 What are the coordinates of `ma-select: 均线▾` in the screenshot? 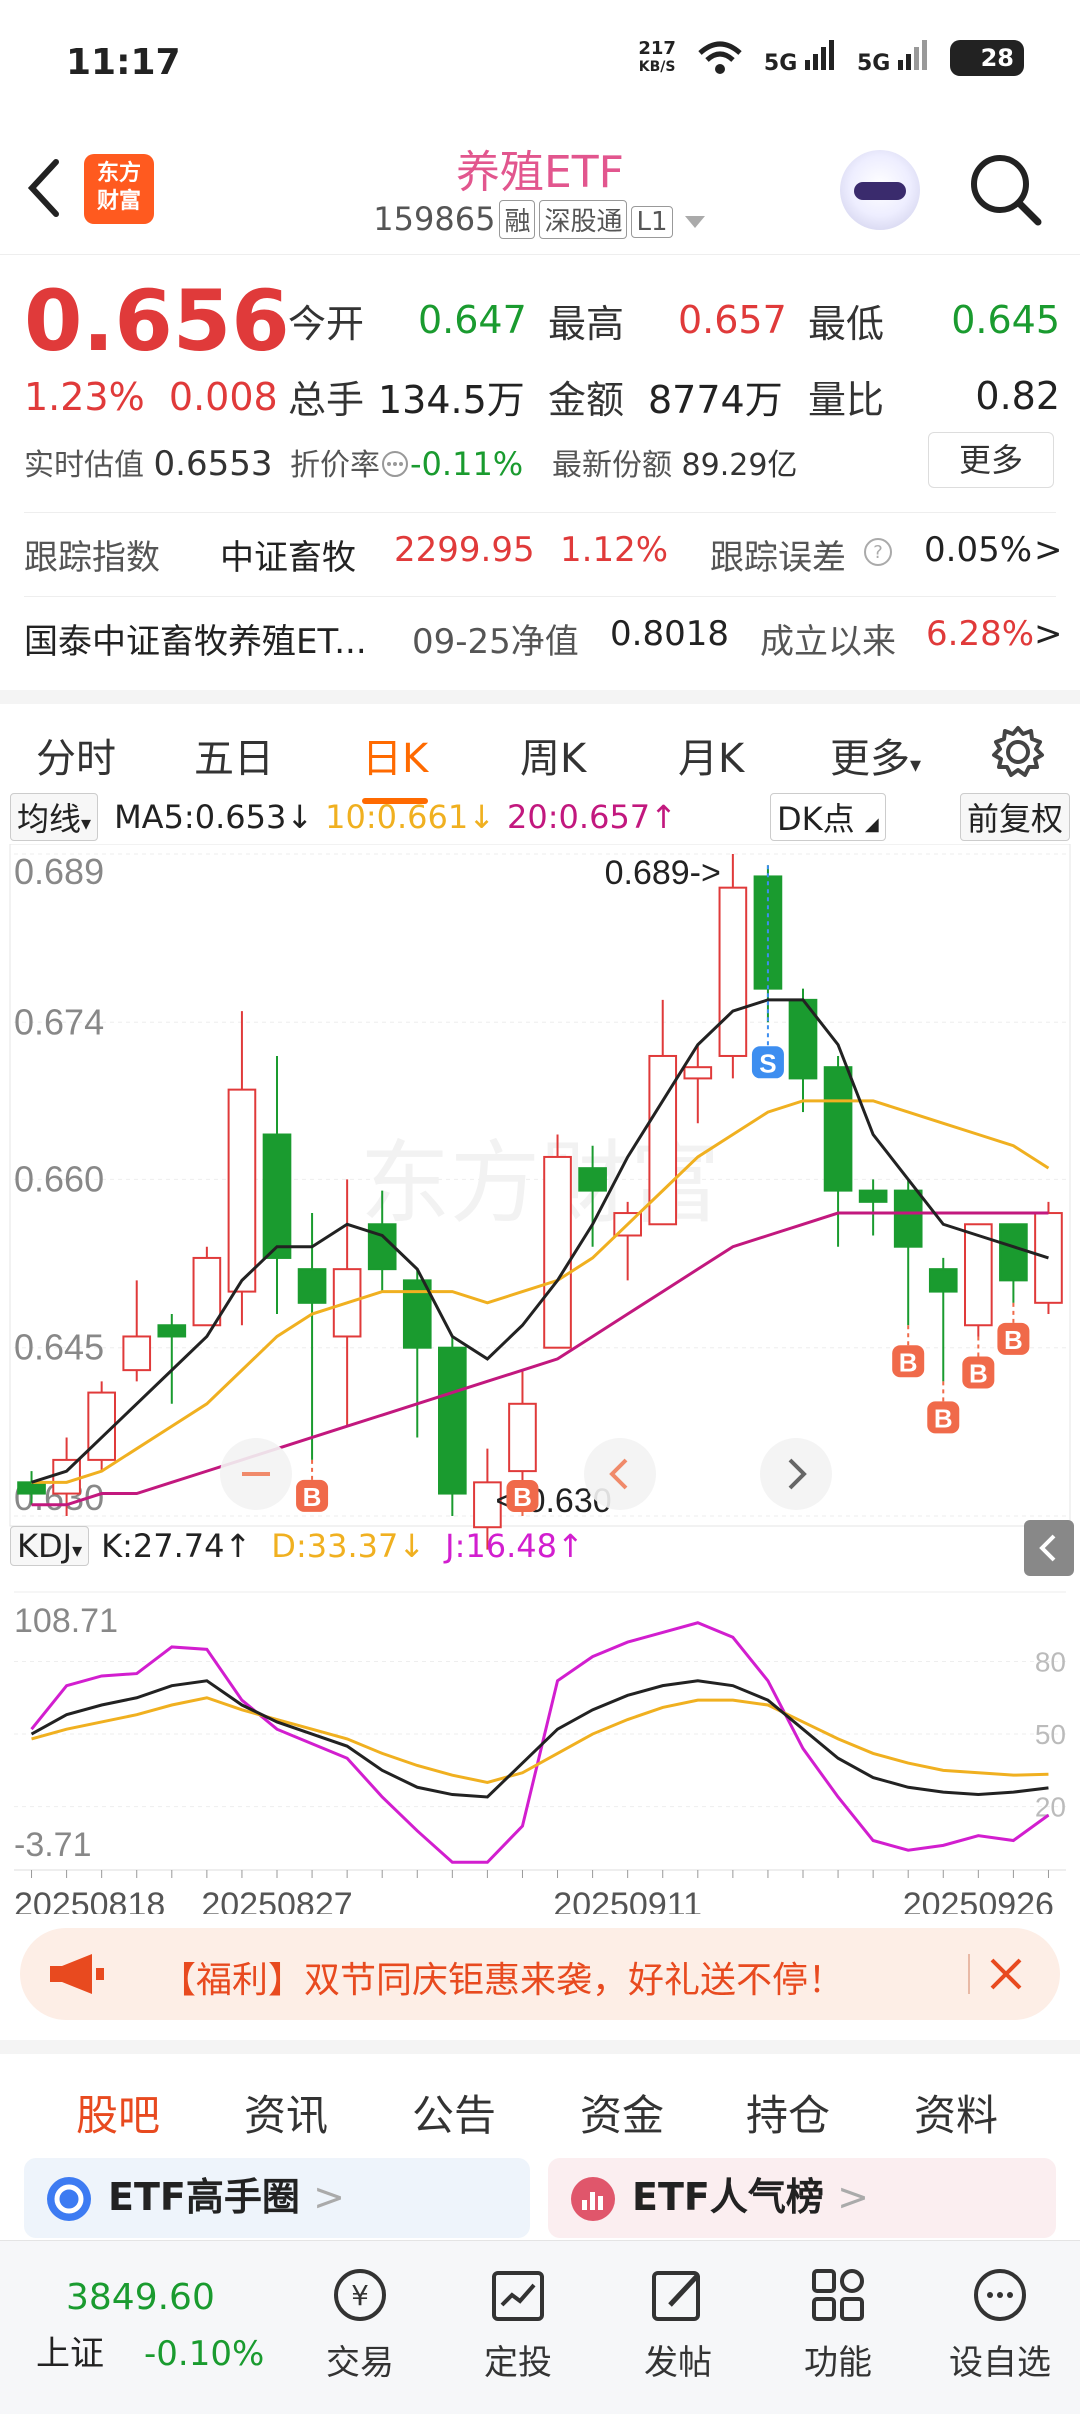 It's located at (54, 817).